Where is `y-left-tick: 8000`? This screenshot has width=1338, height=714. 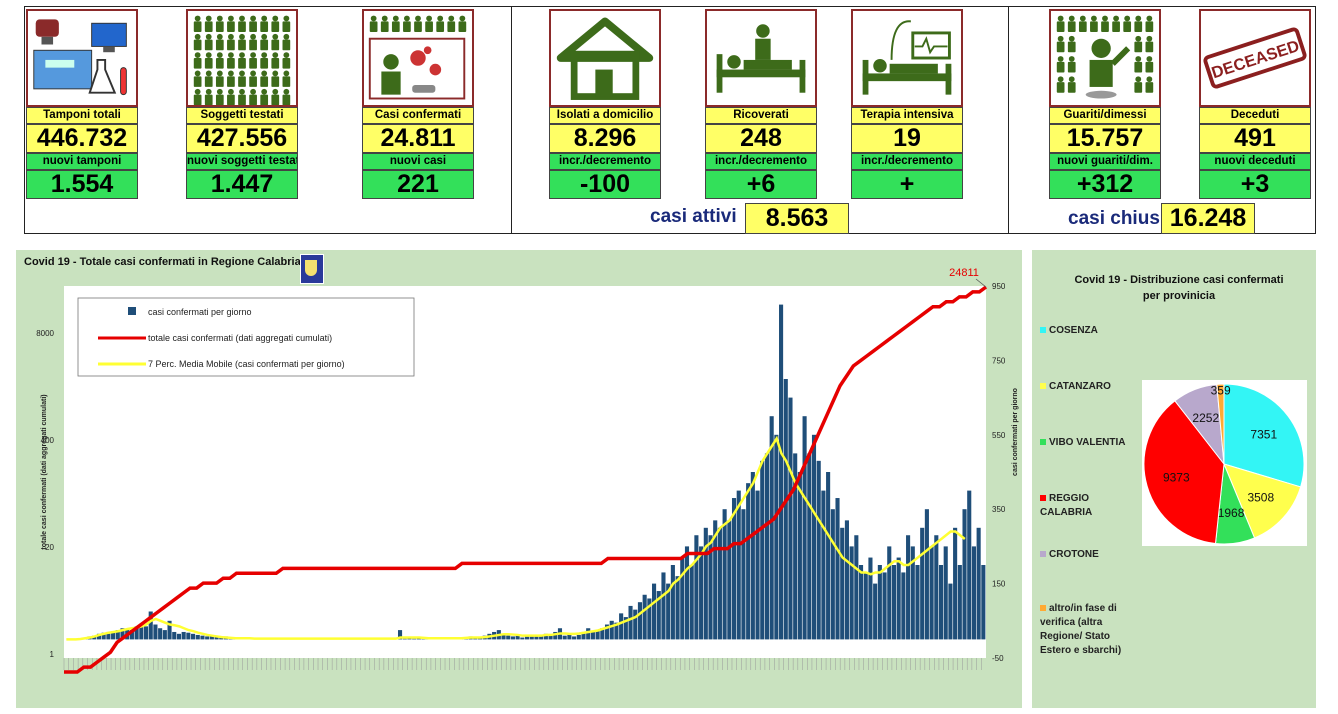 y-left-tick: 8000 is located at coordinates (45, 333).